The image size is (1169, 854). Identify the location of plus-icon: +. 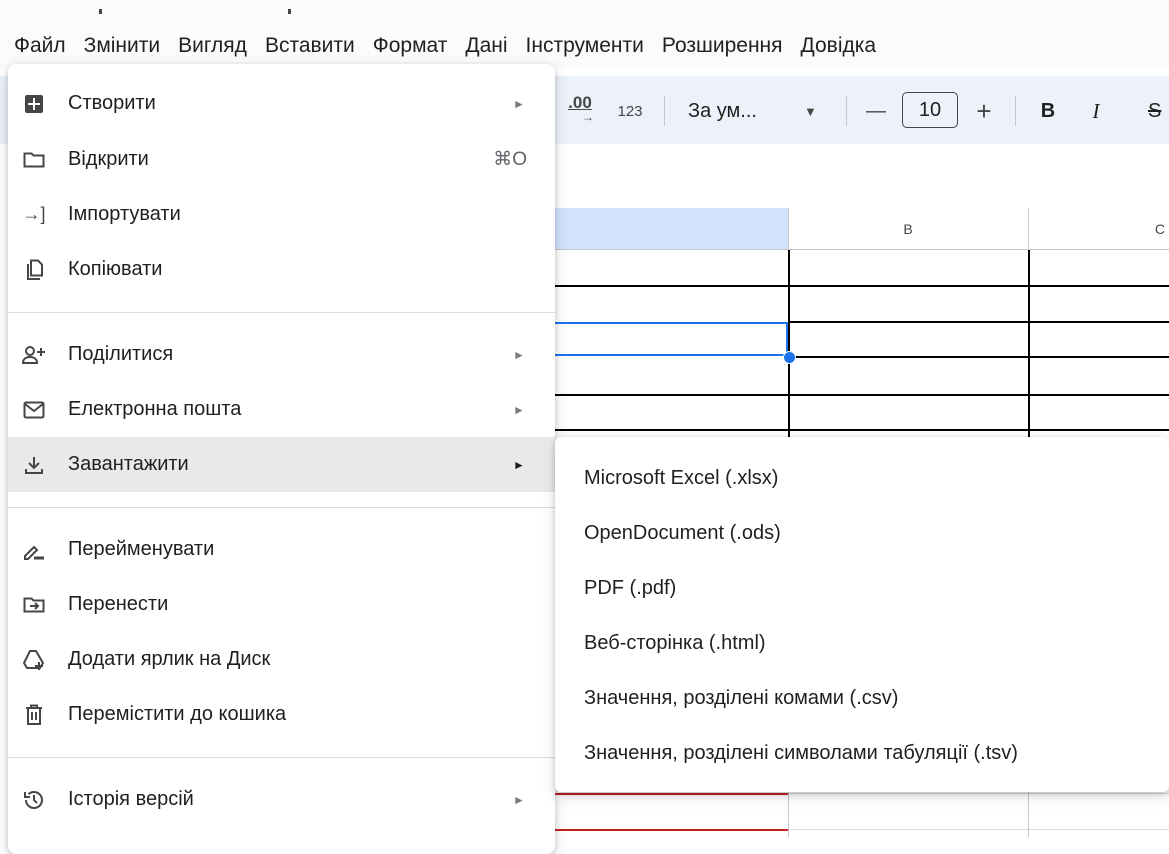
(984, 110).